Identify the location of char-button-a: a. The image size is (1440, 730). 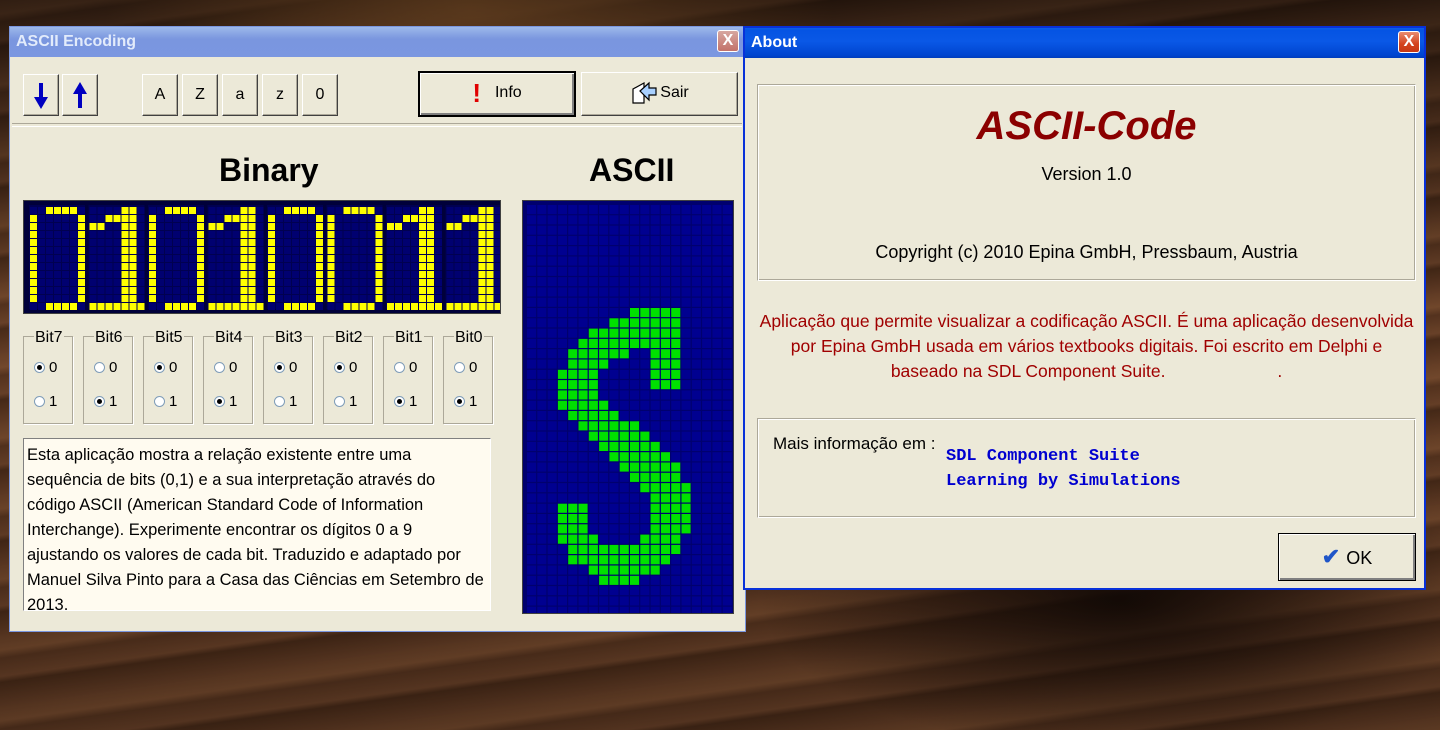
(240, 95).